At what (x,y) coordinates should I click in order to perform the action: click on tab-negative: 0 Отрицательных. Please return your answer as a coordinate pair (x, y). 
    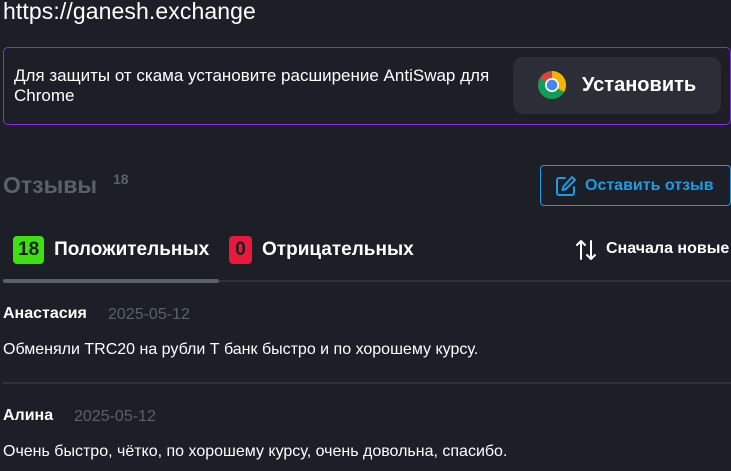
    Looking at the image, I should click on (321, 250).